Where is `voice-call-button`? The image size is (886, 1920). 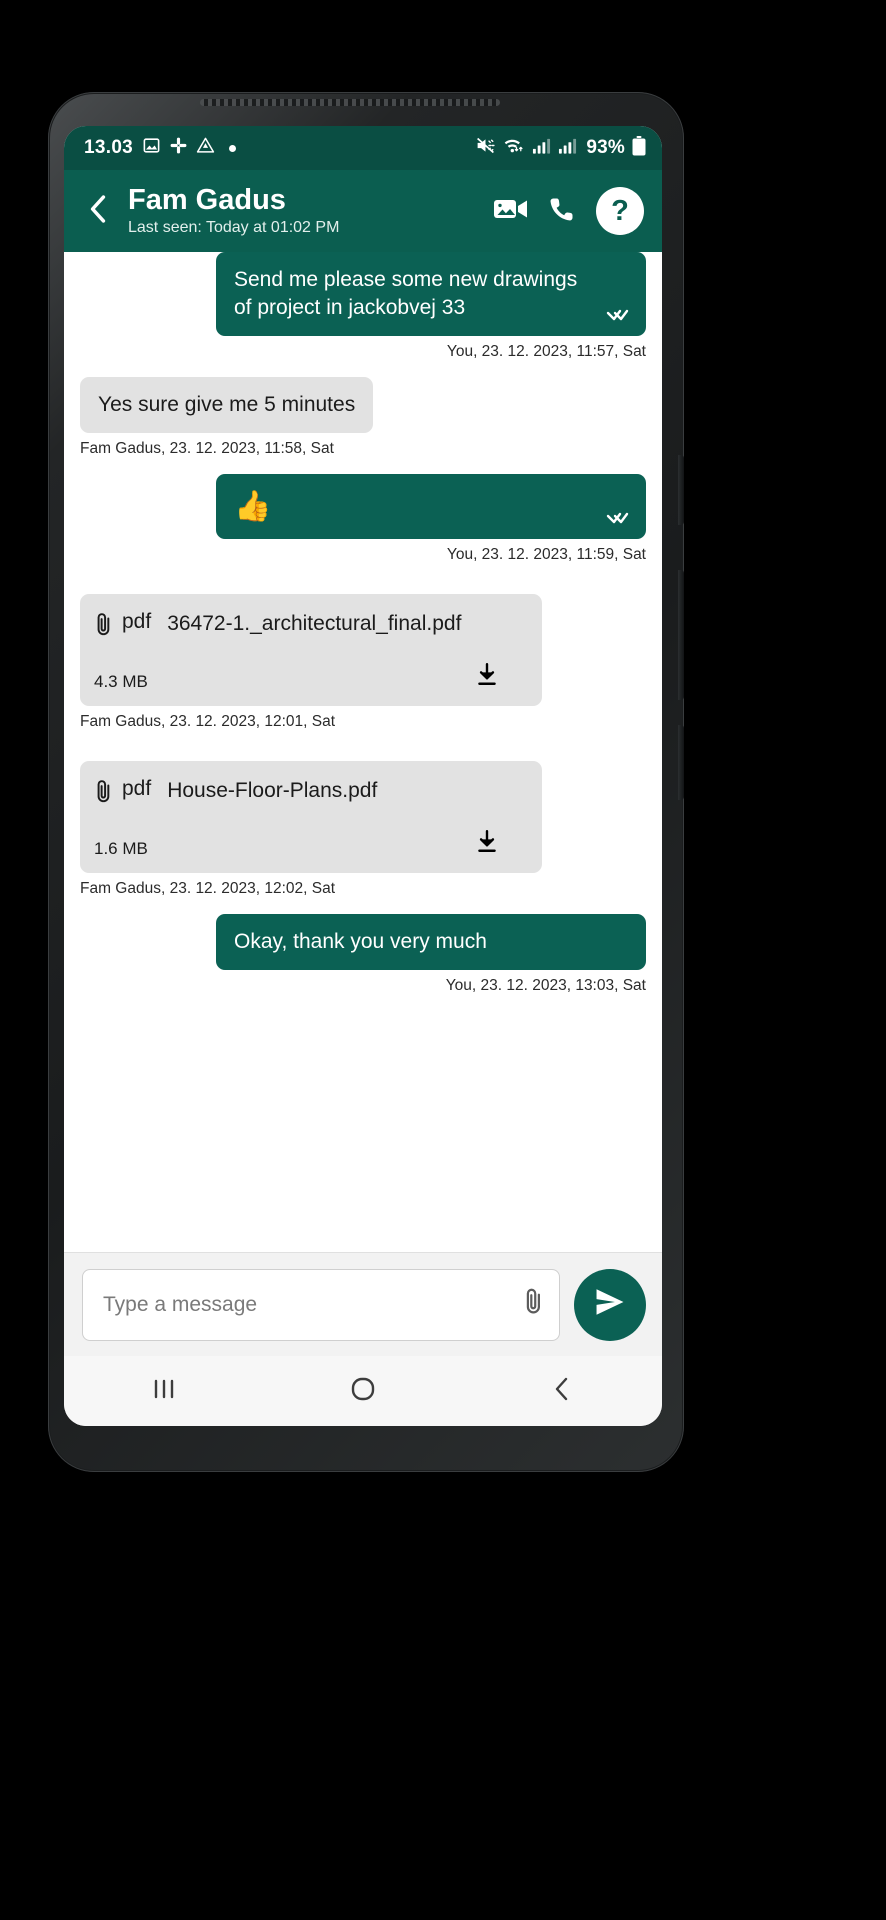
voice-call-button is located at coordinates (562, 211).